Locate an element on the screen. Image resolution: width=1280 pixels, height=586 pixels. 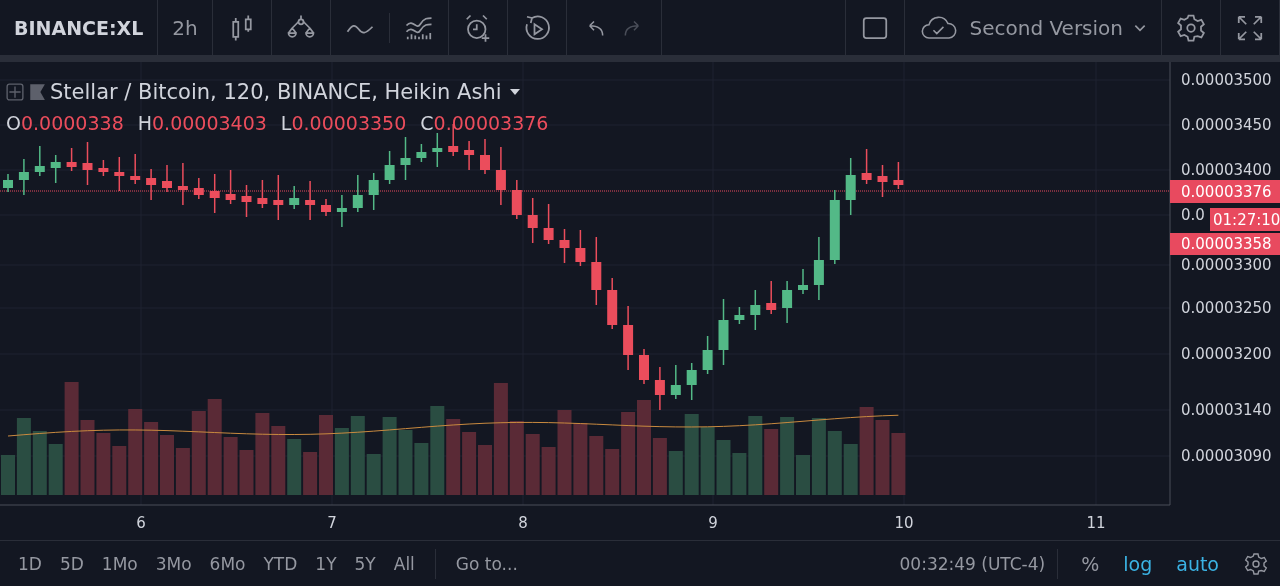
scale-toggle: auto is located at coordinates (1197, 563).